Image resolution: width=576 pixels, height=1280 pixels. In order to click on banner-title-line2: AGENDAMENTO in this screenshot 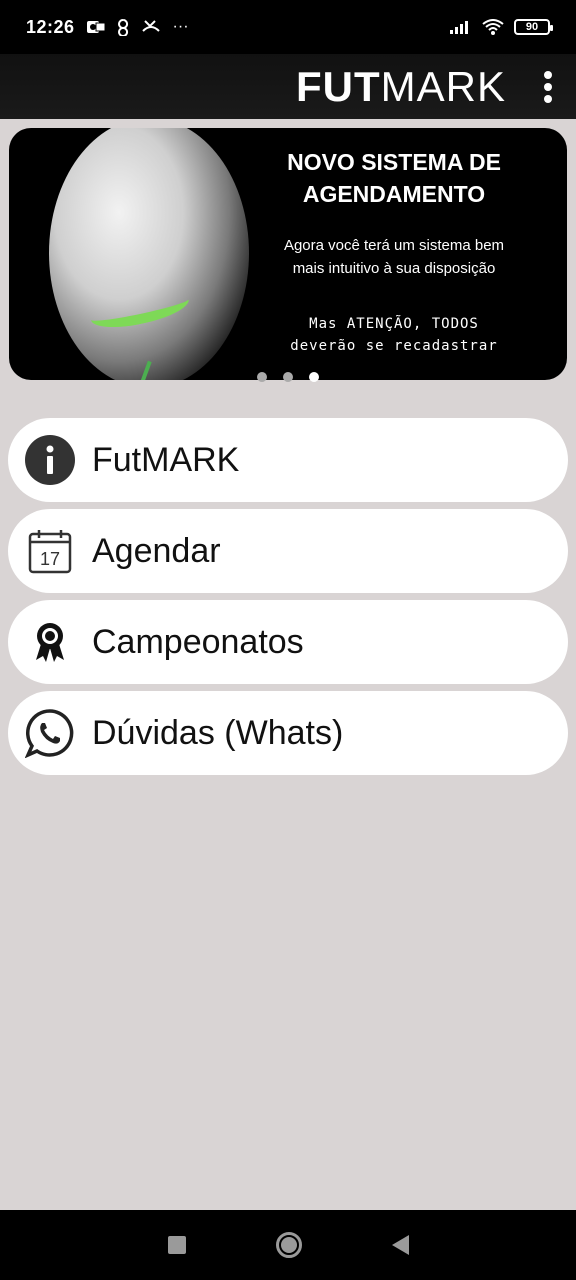, I will do `click(394, 194)`.